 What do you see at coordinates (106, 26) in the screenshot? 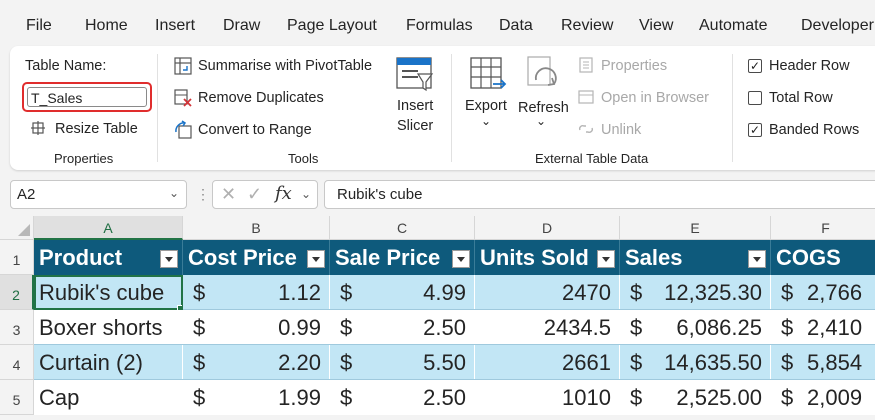
I see `menu-home: Home` at bounding box center [106, 26].